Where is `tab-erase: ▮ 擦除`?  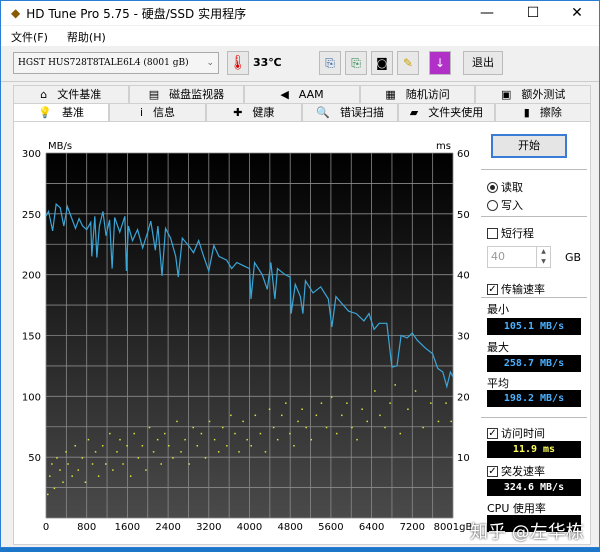 tab-erase: ▮ 擦除 is located at coordinates (542, 112).